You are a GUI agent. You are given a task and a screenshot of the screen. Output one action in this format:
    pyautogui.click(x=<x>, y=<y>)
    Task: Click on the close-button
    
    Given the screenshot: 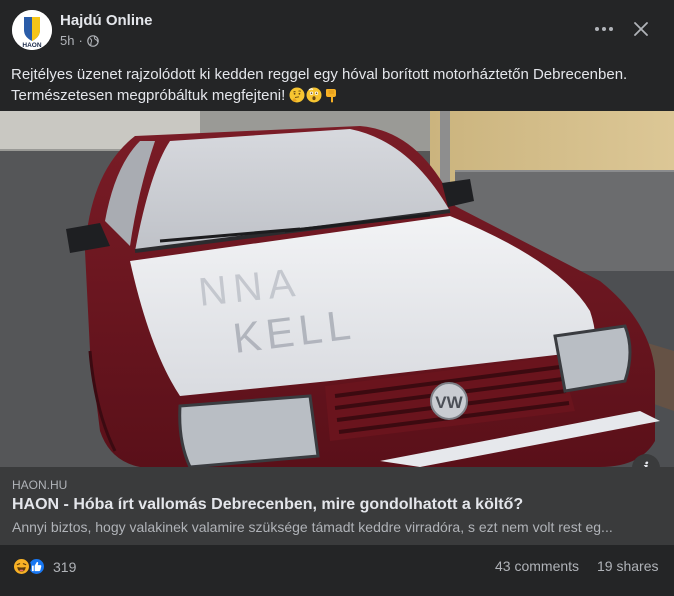 What is the action you would take?
    pyautogui.click(x=641, y=29)
    